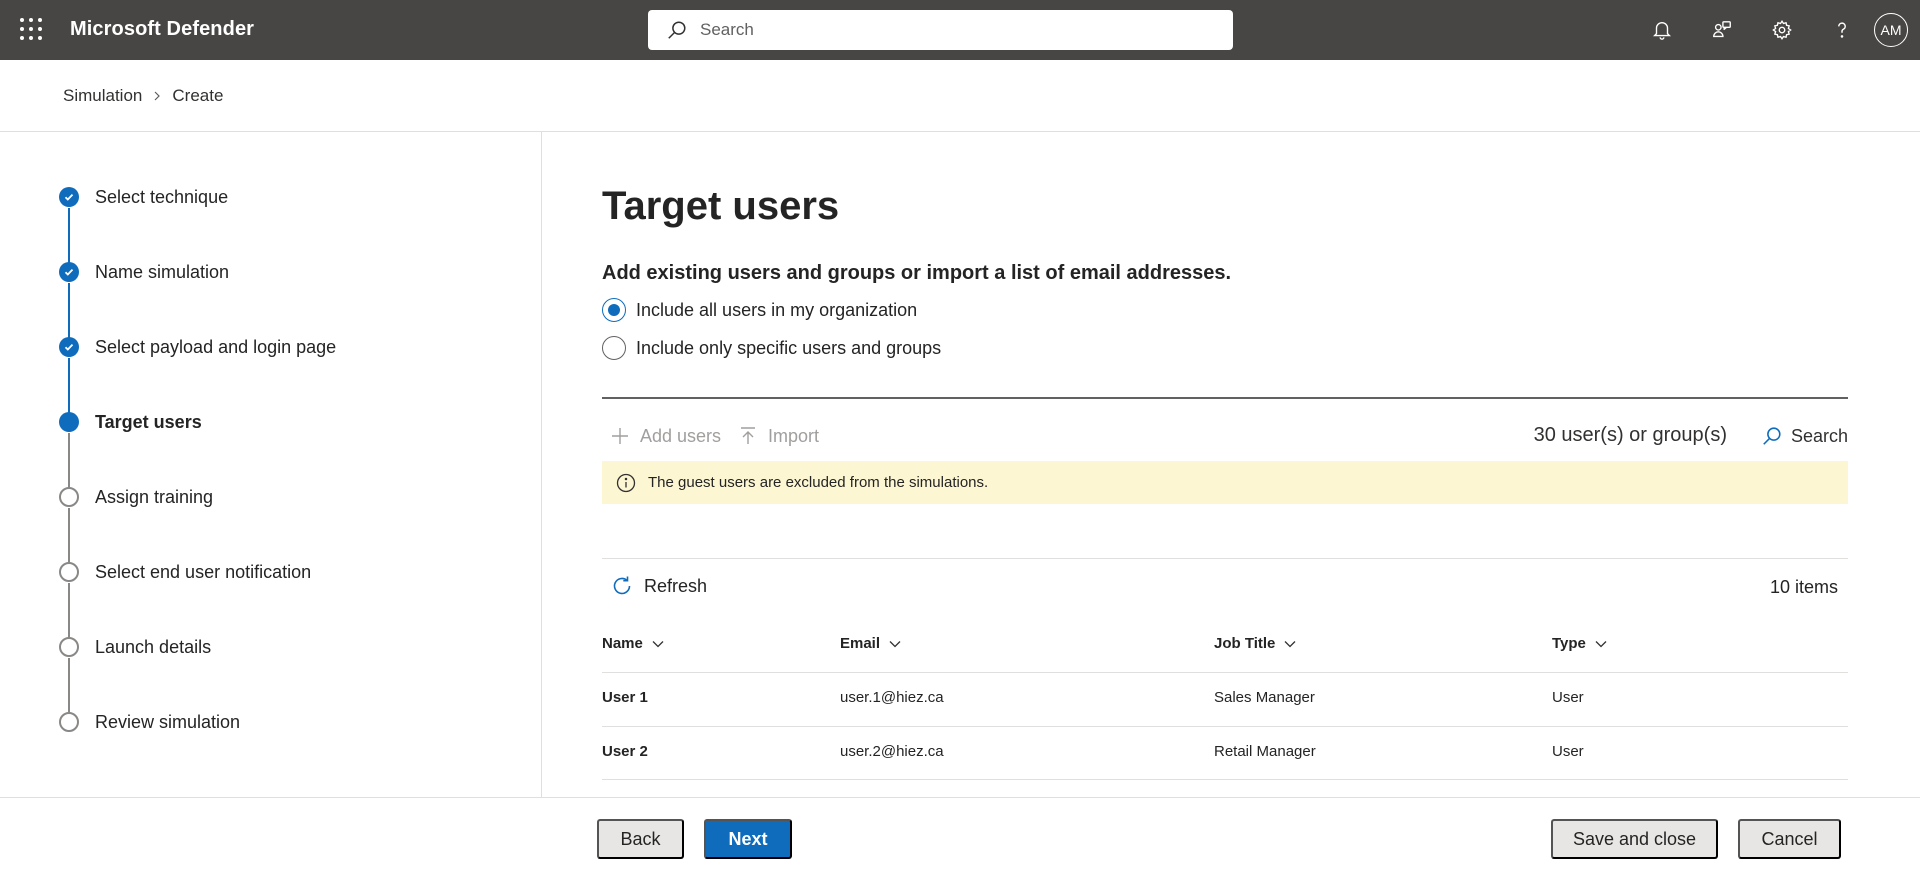  I want to click on radio-unchecked-icon, so click(614, 348).